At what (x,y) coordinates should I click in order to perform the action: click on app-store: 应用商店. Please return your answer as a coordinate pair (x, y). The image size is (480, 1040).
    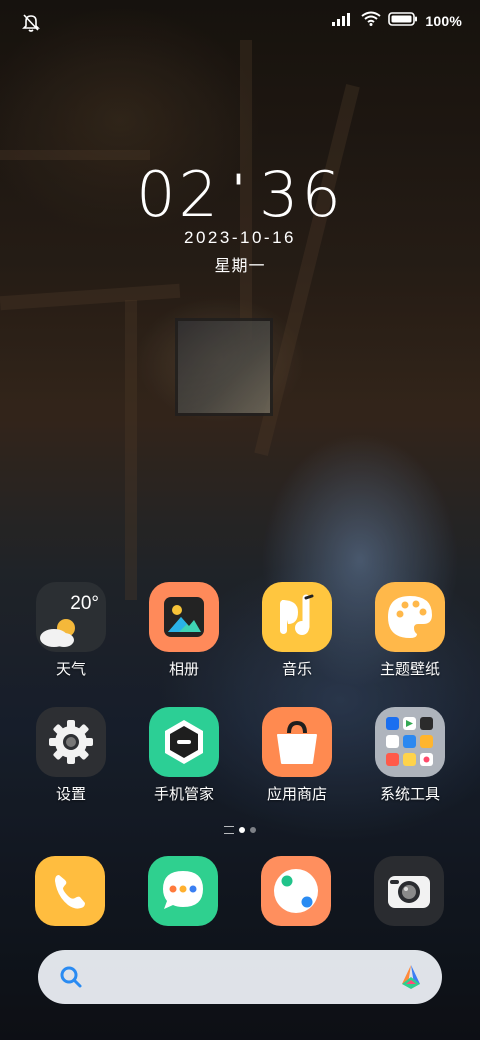
    Looking at the image, I should click on (297, 755).